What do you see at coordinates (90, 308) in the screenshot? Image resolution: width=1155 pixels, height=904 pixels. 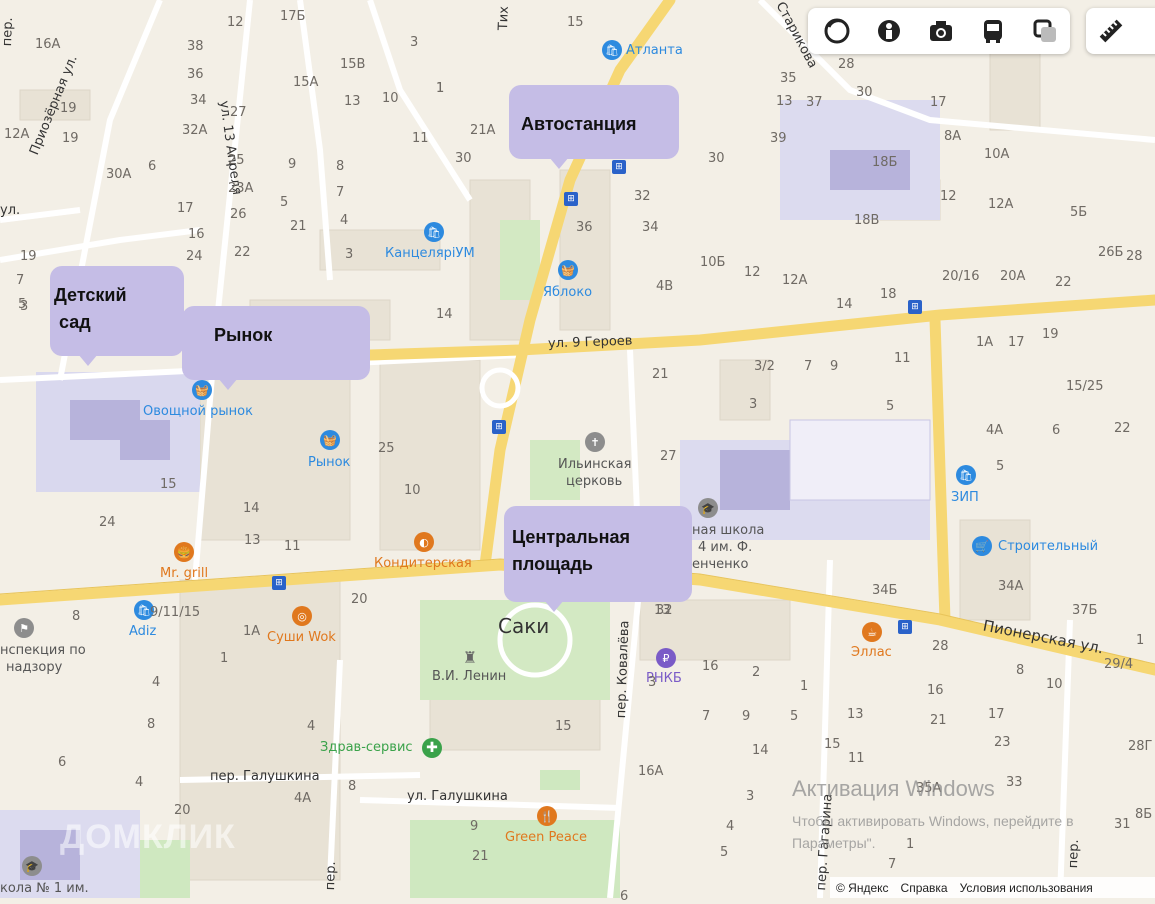 I see `callout-kindergarten-text: Детский сад` at bounding box center [90, 308].